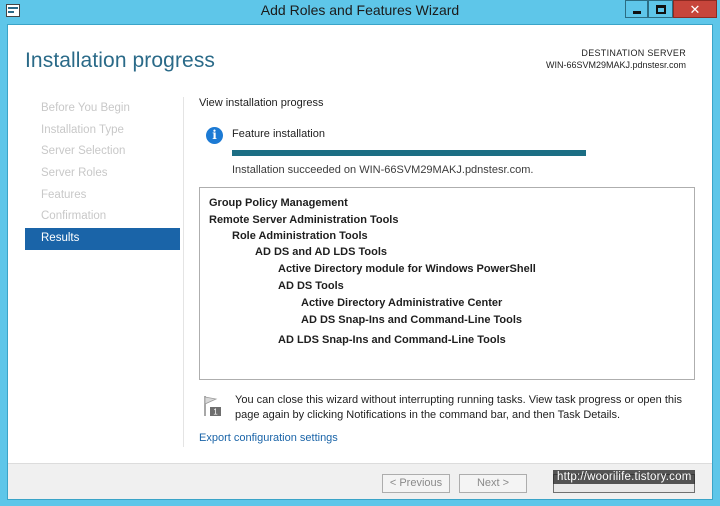 Image resolution: width=720 pixels, height=506 pixels. Describe the element at coordinates (261, 103) in the screenshot. I see `section-subtitle: View installation progress` at that location.